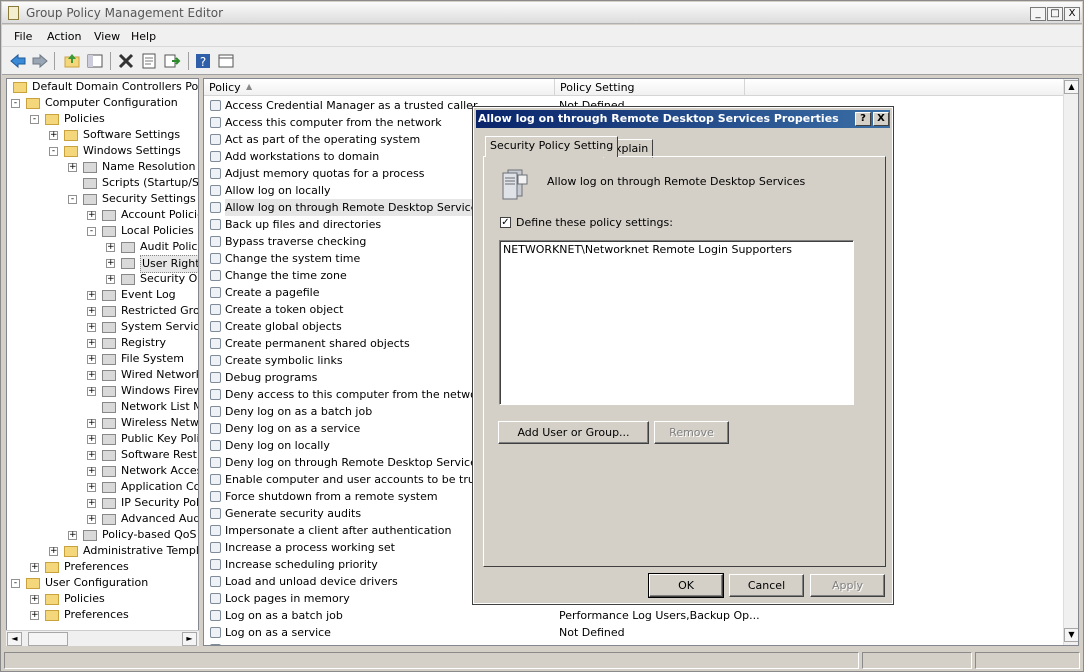 The image size is (1084, 672). I want to click on close-button: X, so click(1072, 14).